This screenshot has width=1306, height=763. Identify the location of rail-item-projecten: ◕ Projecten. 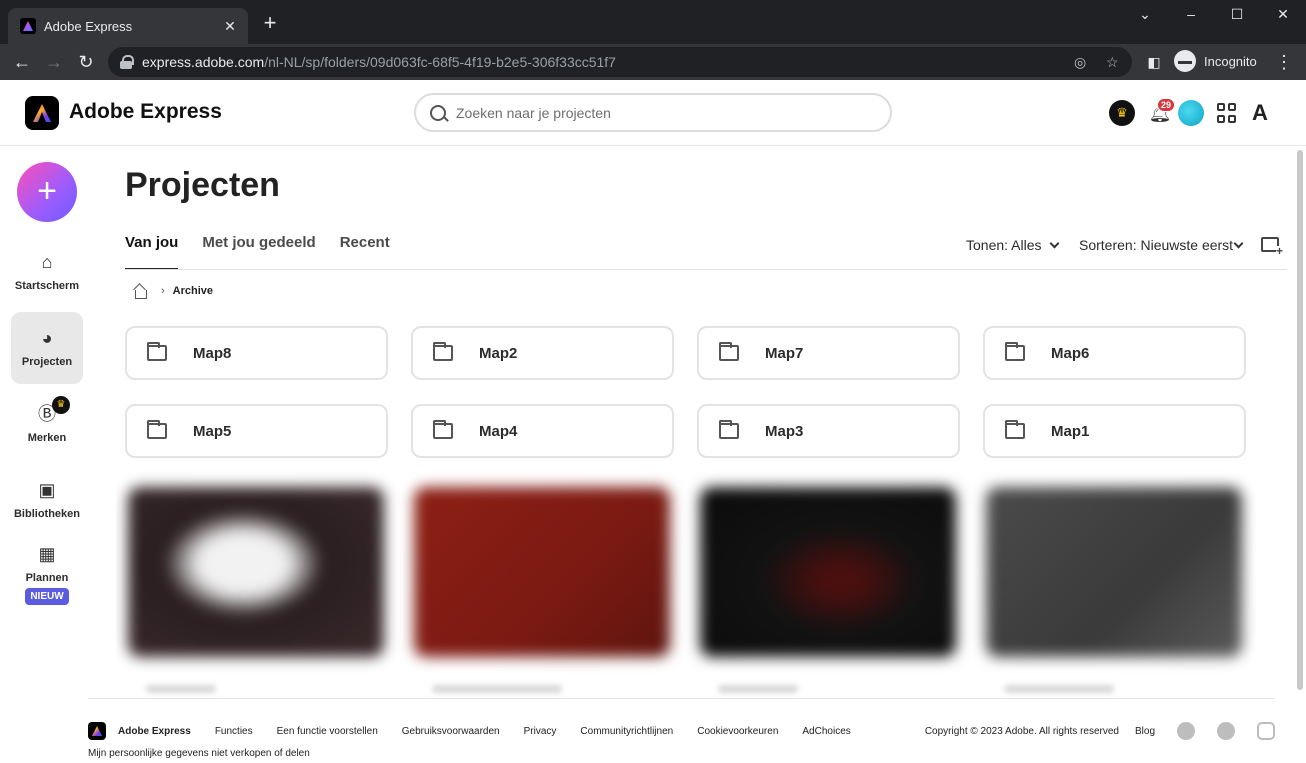
(47, 348).